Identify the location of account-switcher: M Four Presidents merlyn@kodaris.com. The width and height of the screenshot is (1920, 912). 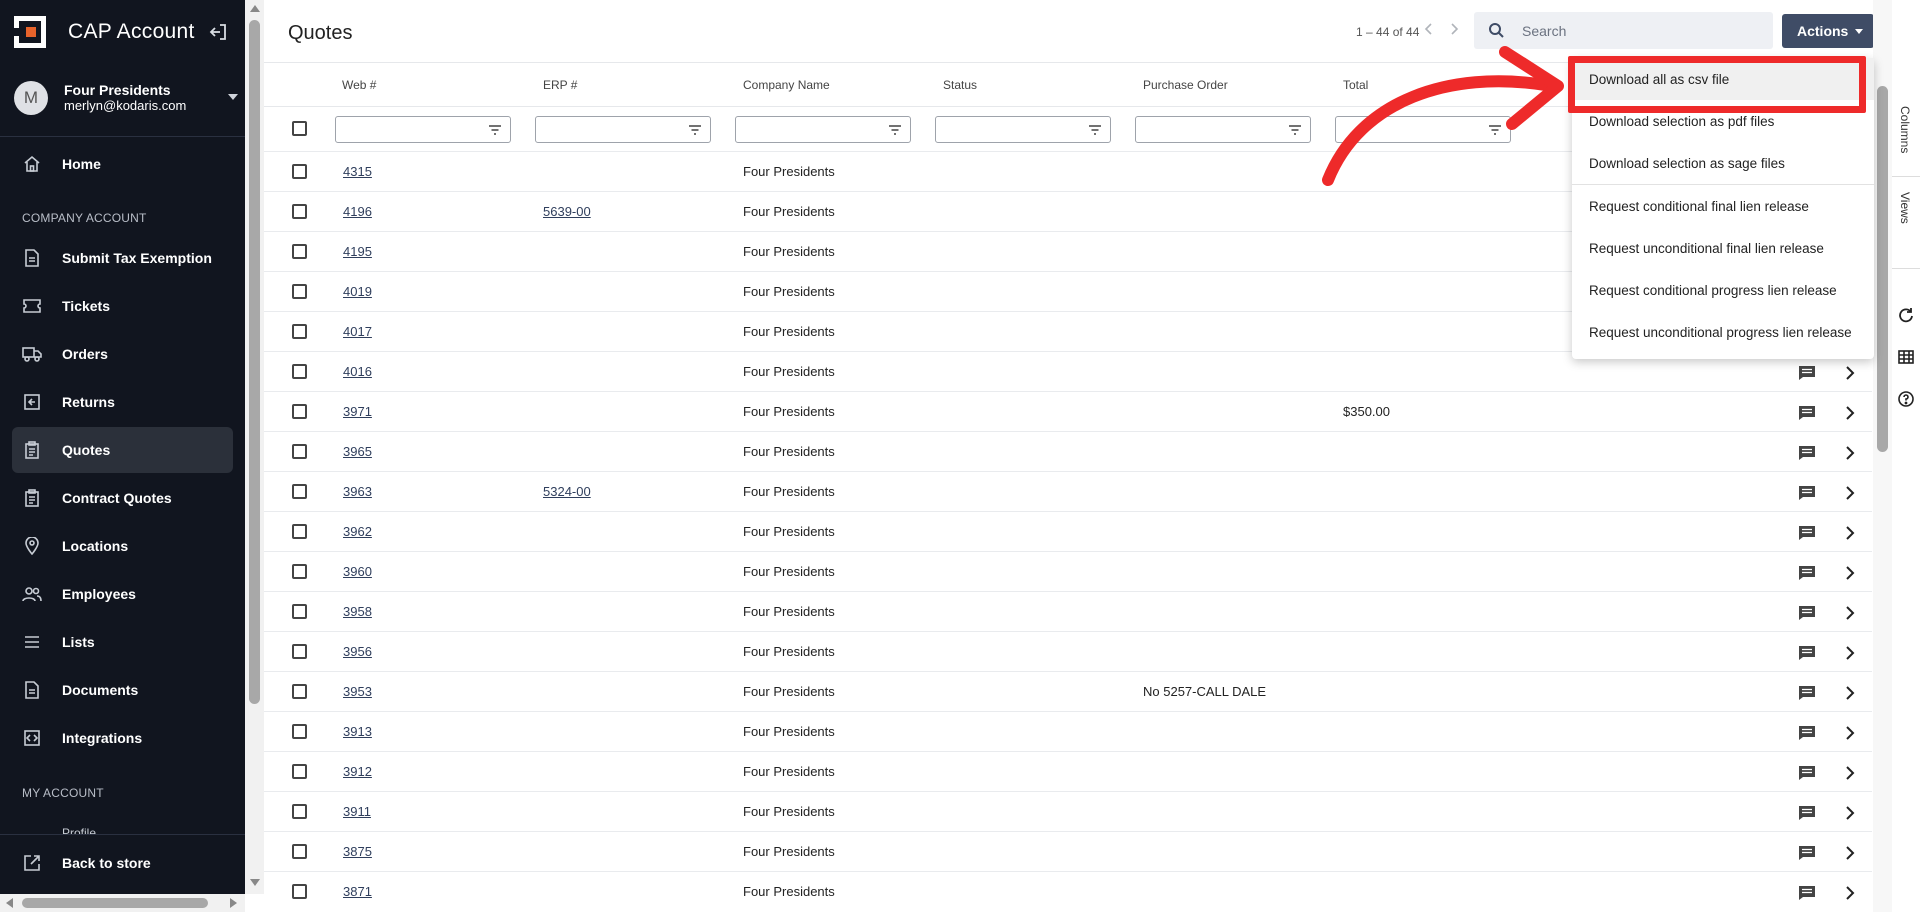
(128, 98).